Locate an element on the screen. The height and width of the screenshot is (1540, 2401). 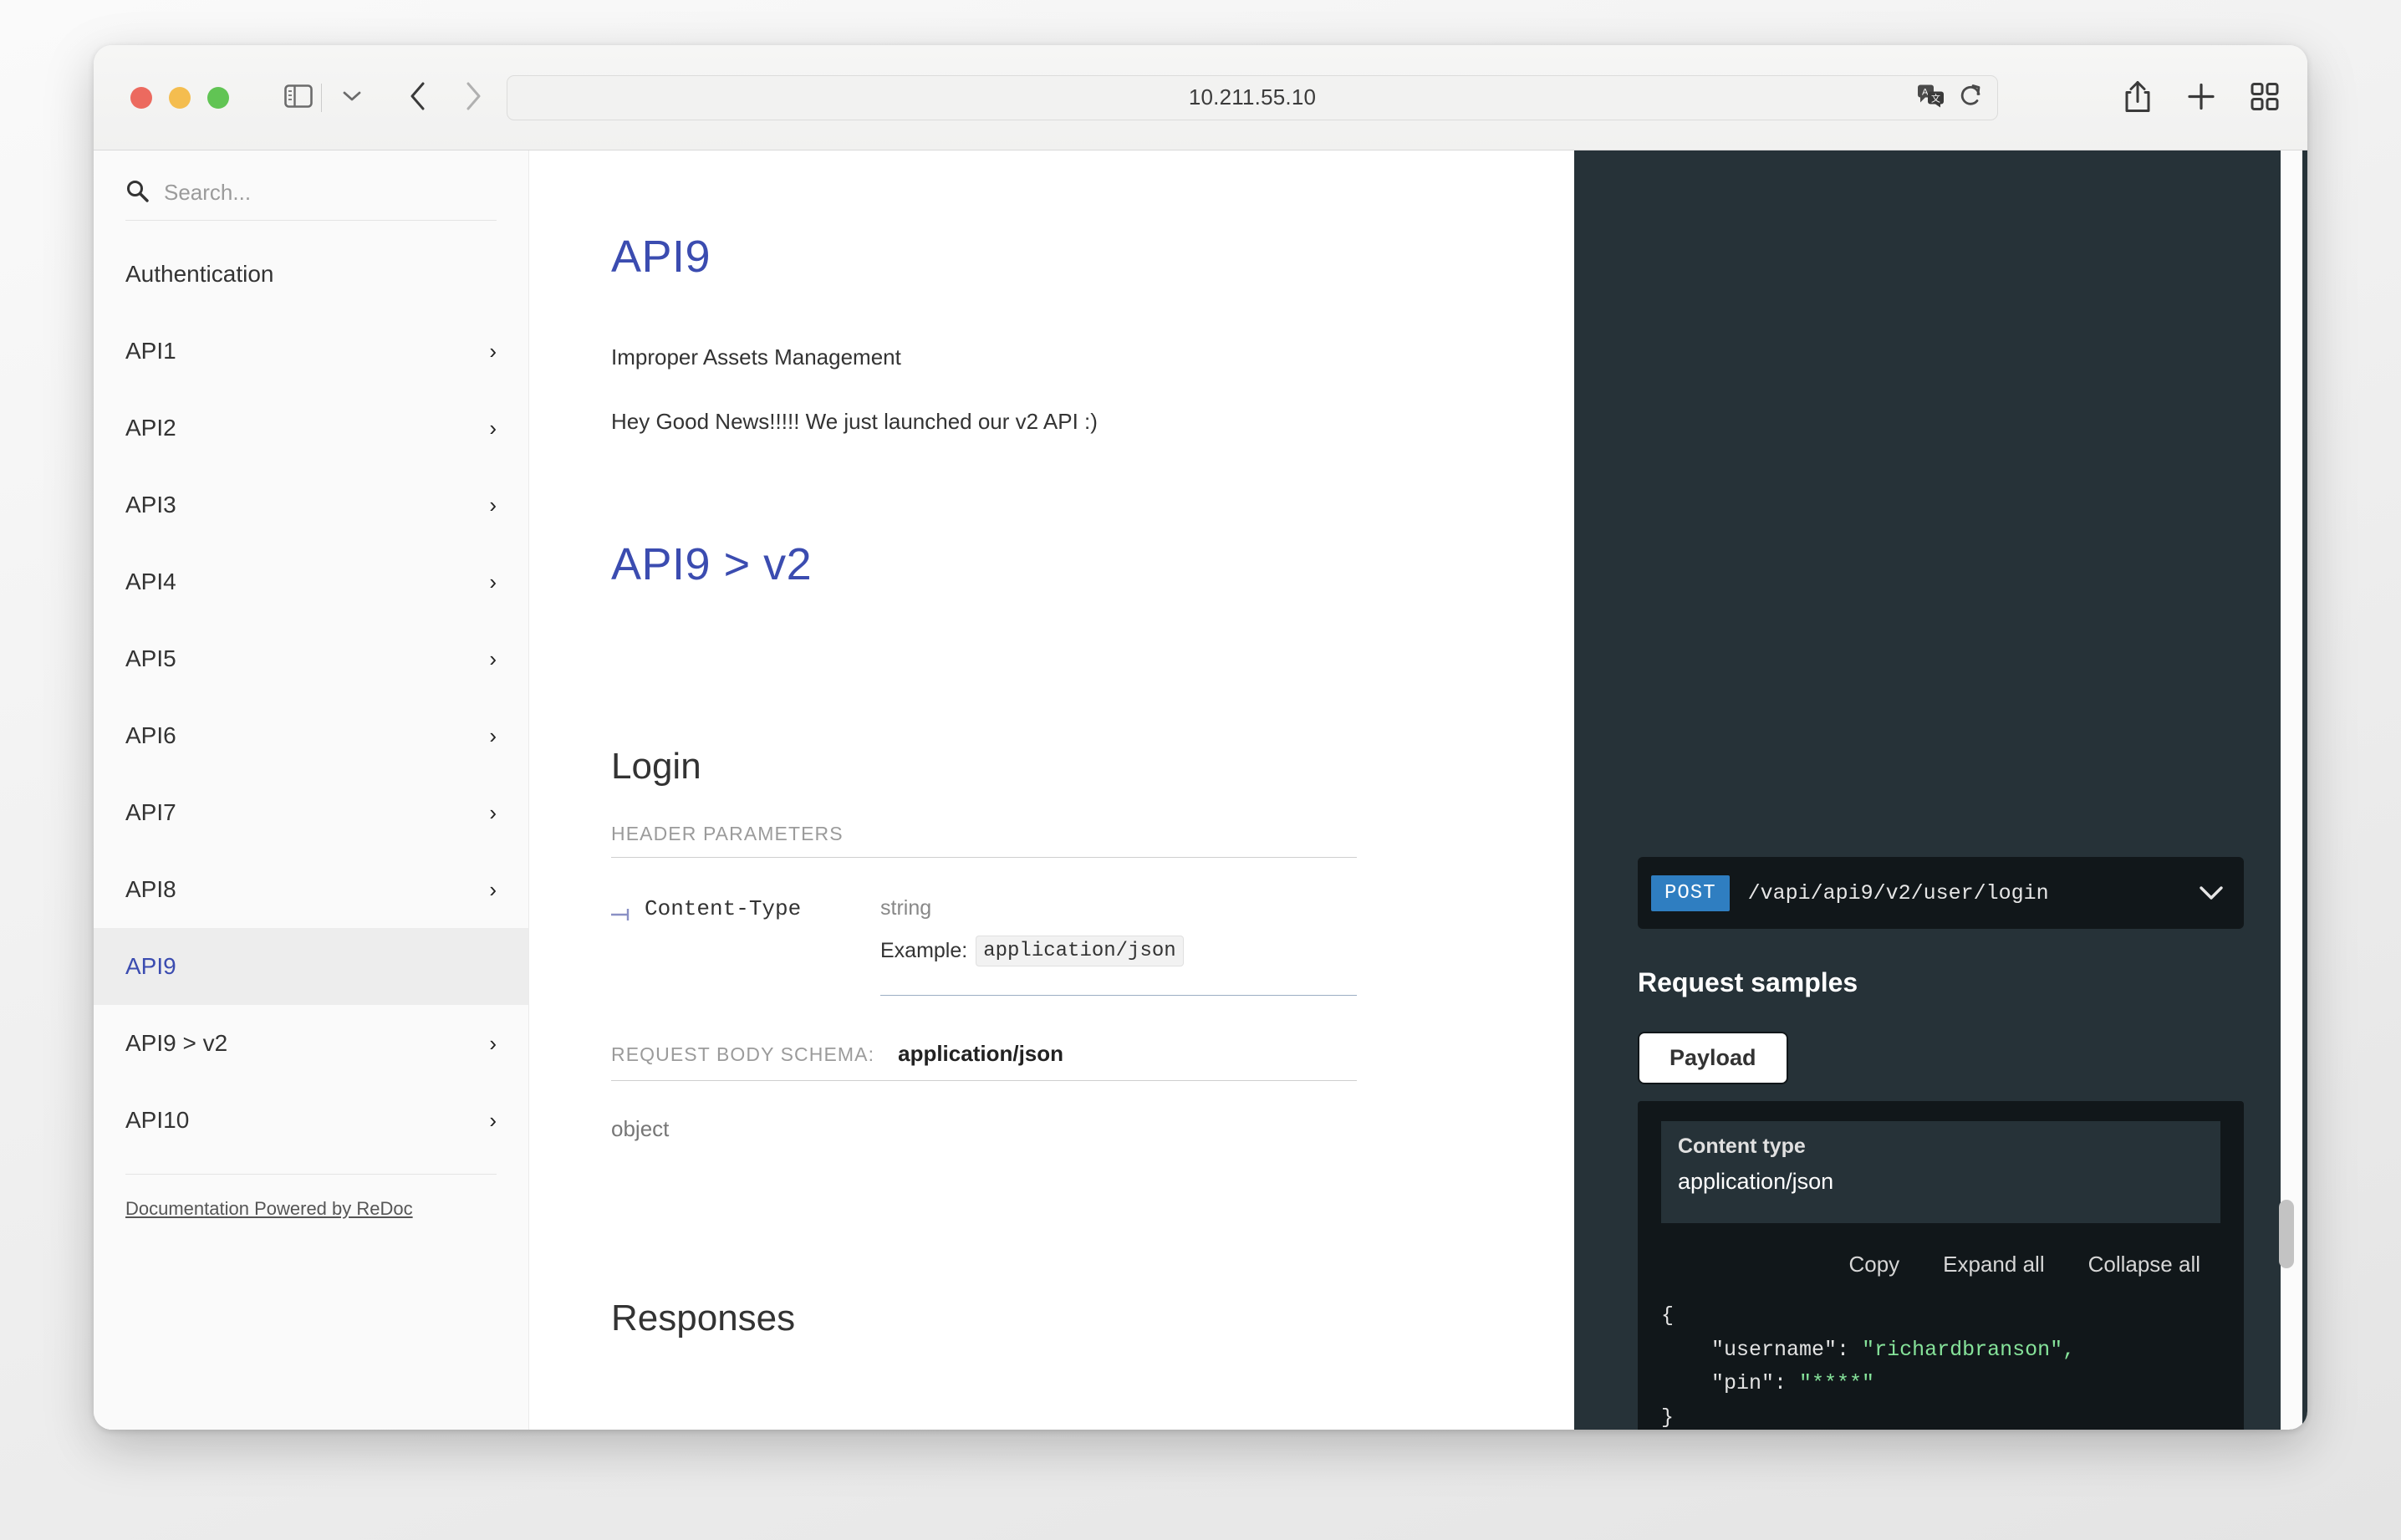
translate-icon: A 文 is located at coordinates (1931, 97).